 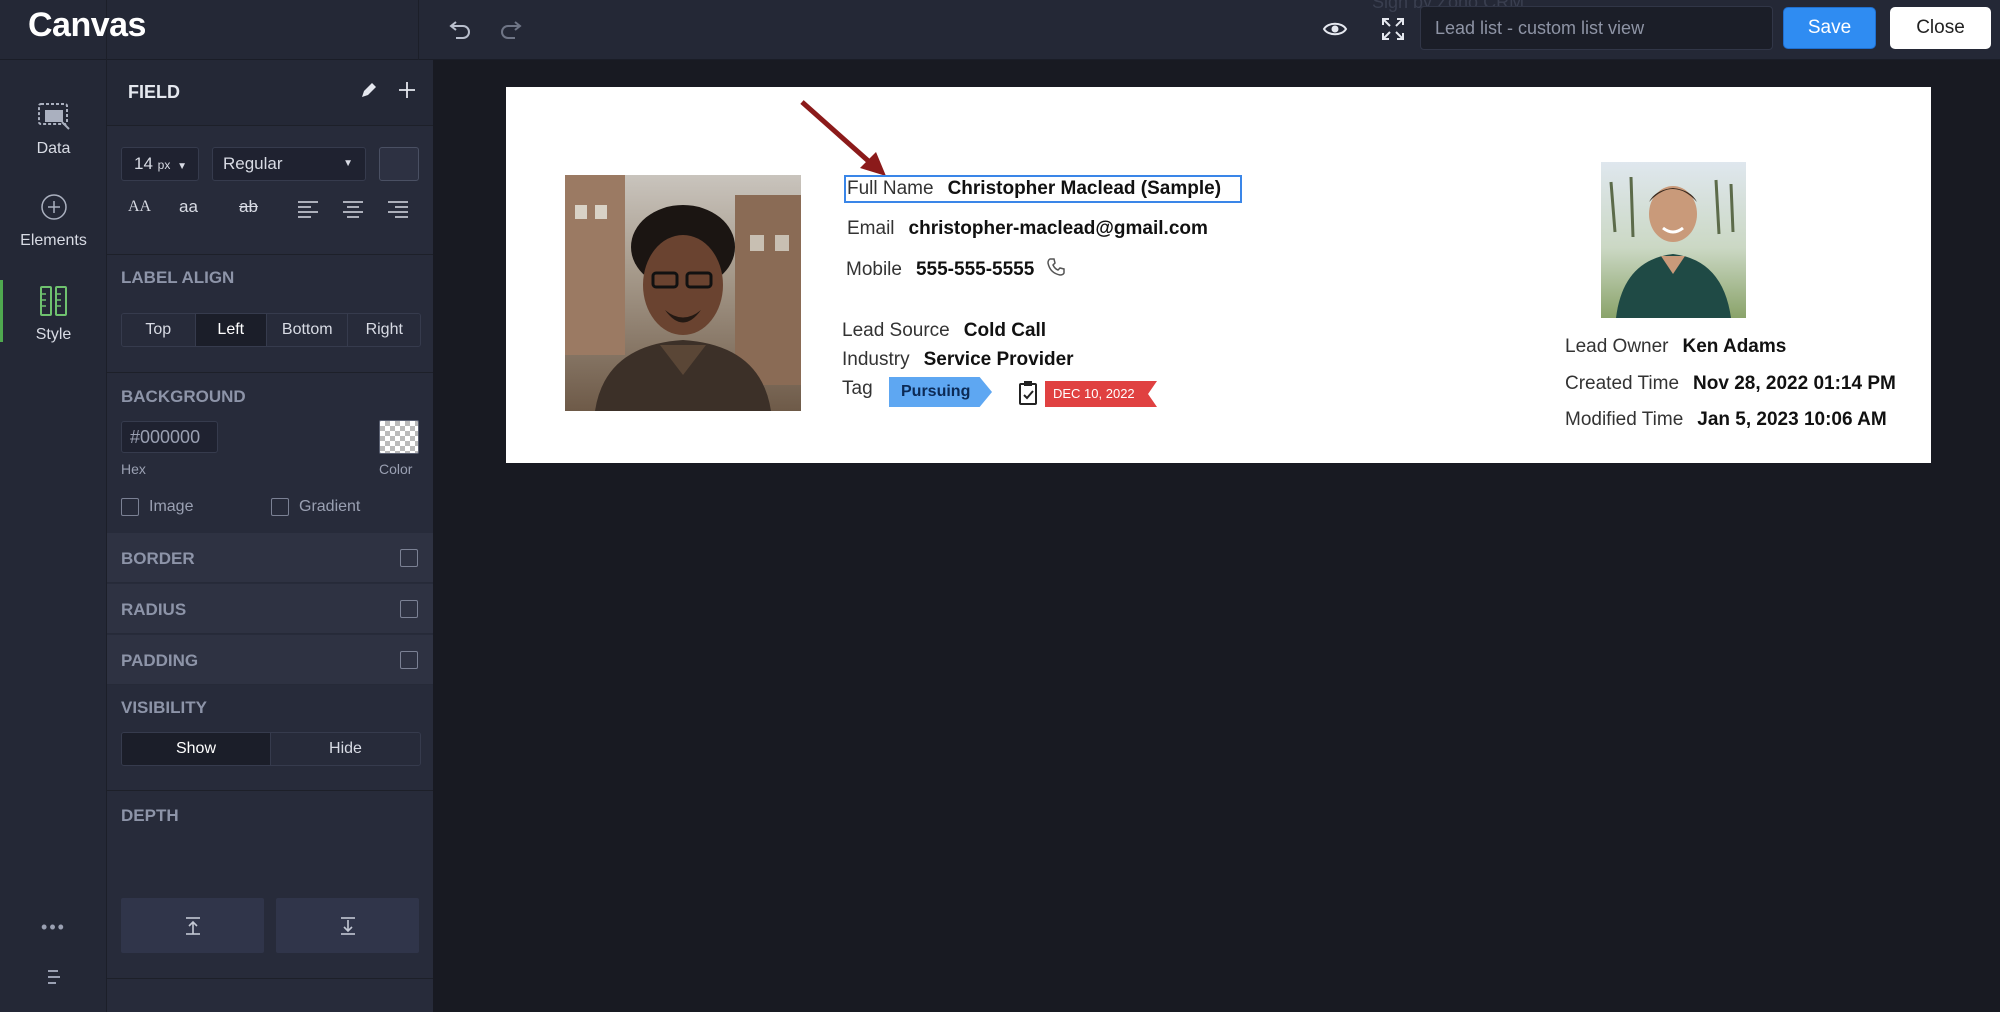 What do you see at coordinates (353, 211) in the screenshot?
I see `align-center-icon` at bounding box center [353, 211].